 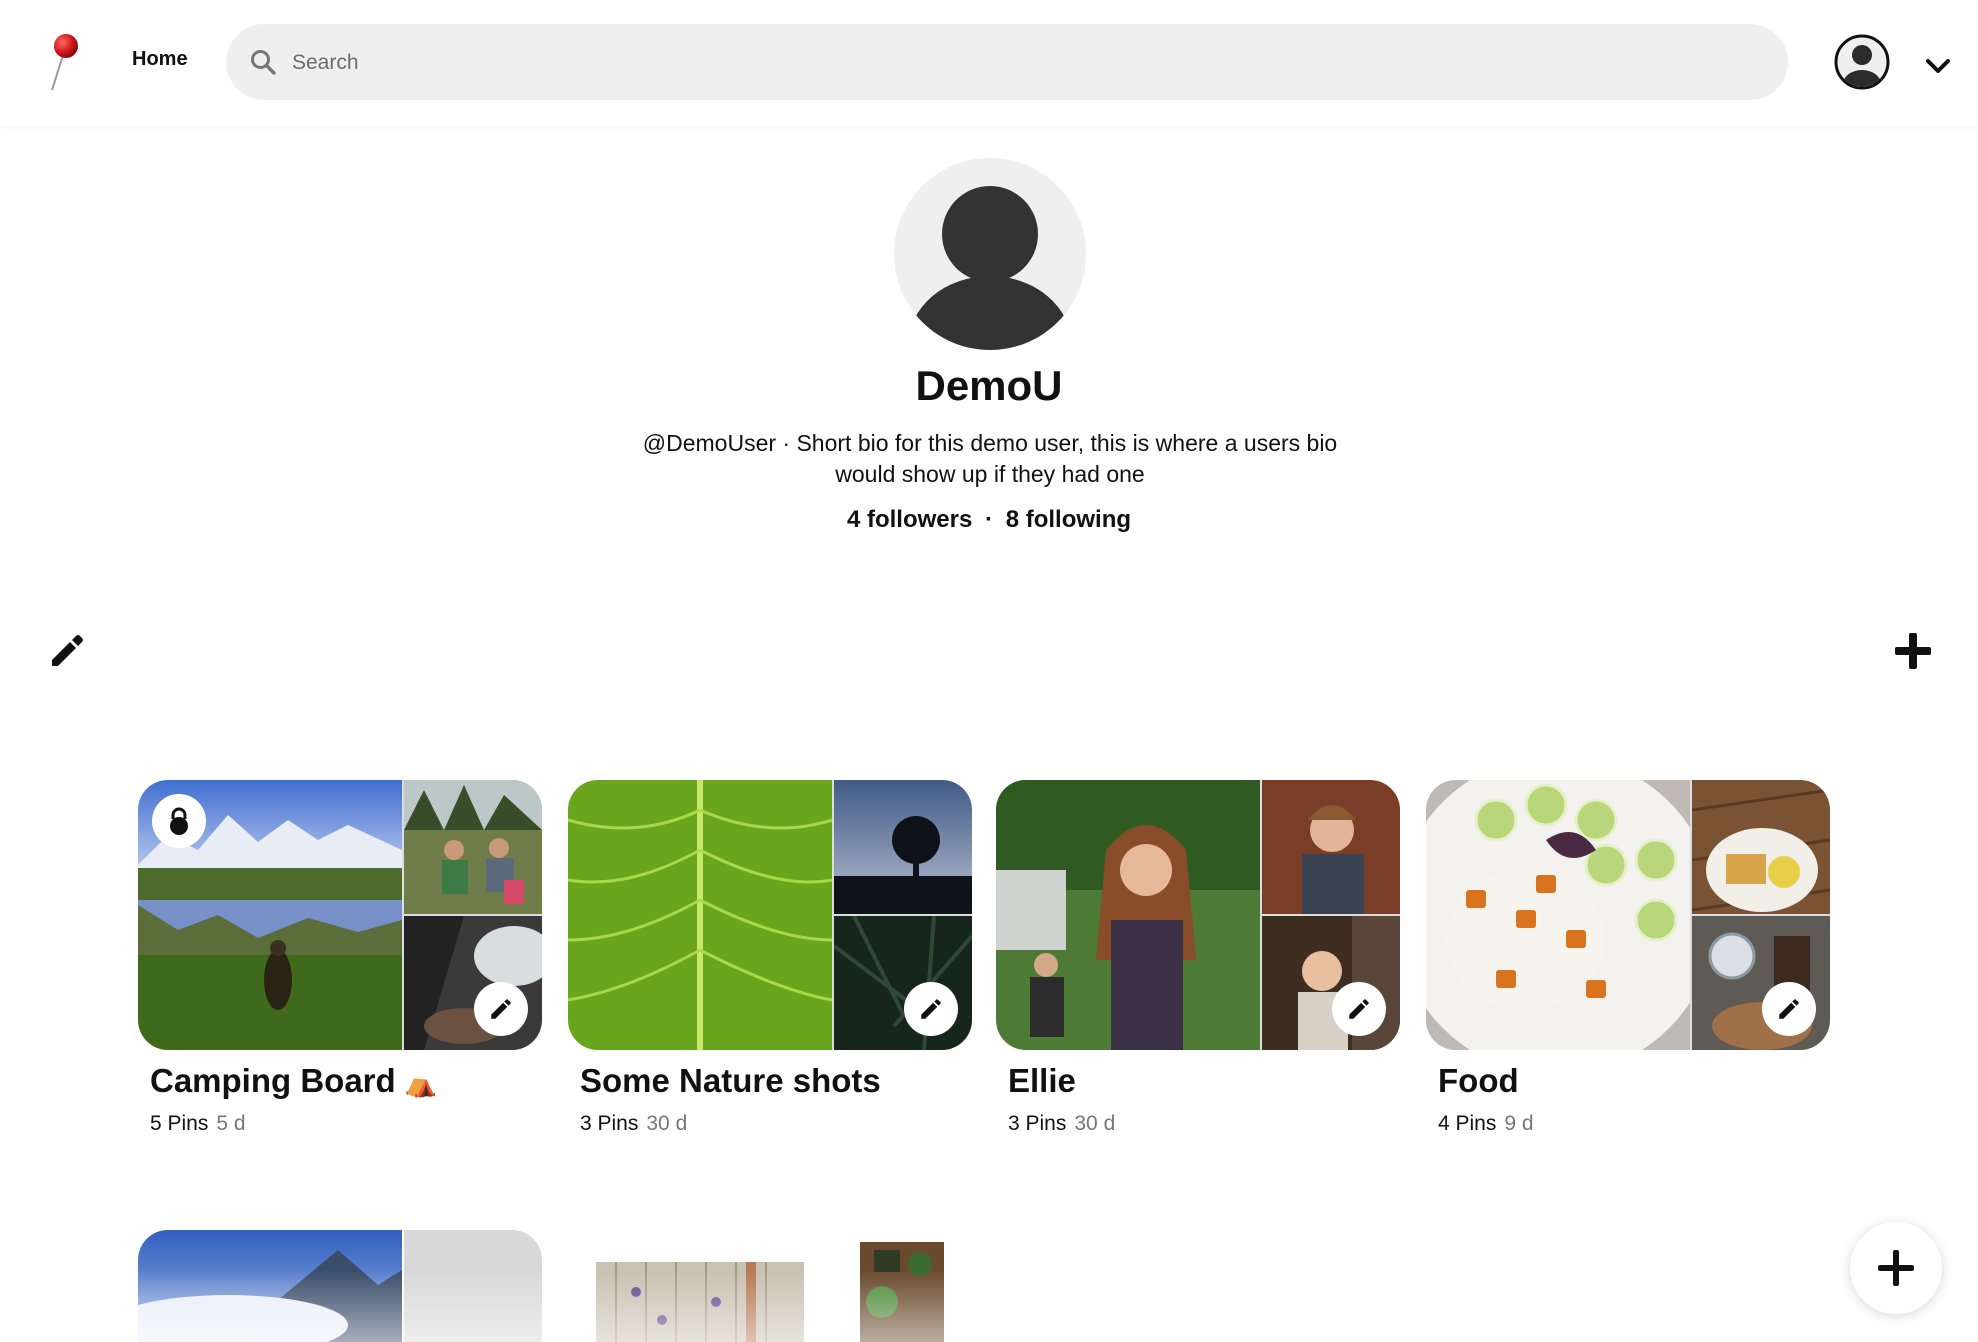 I want to click on board-card-camping: Camping Board ⛺ 5 Pins 5 d, so click(x=340, y=958).